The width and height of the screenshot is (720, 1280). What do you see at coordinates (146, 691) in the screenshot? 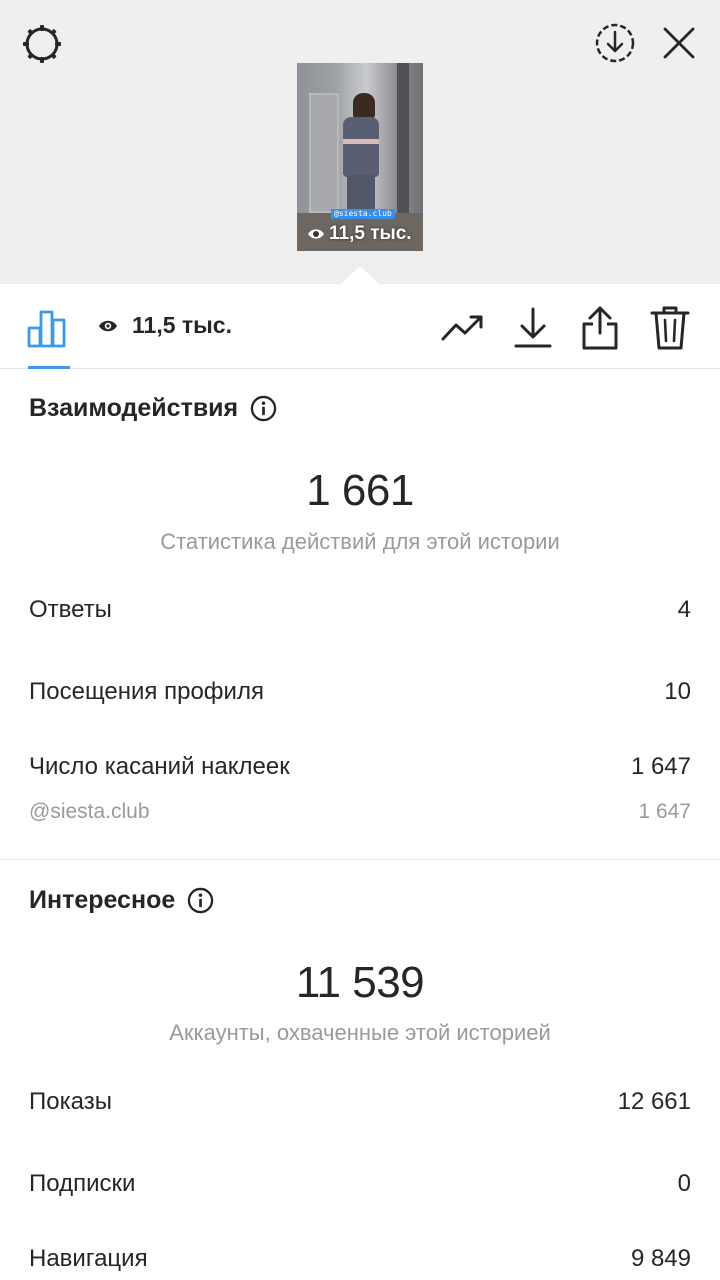
I see `stat-label: Посещения профиля` at bounding box center [146, 691].